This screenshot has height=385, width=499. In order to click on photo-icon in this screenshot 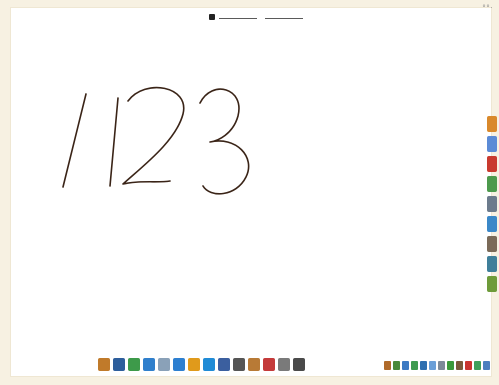, I will do `click(492, 204)`.